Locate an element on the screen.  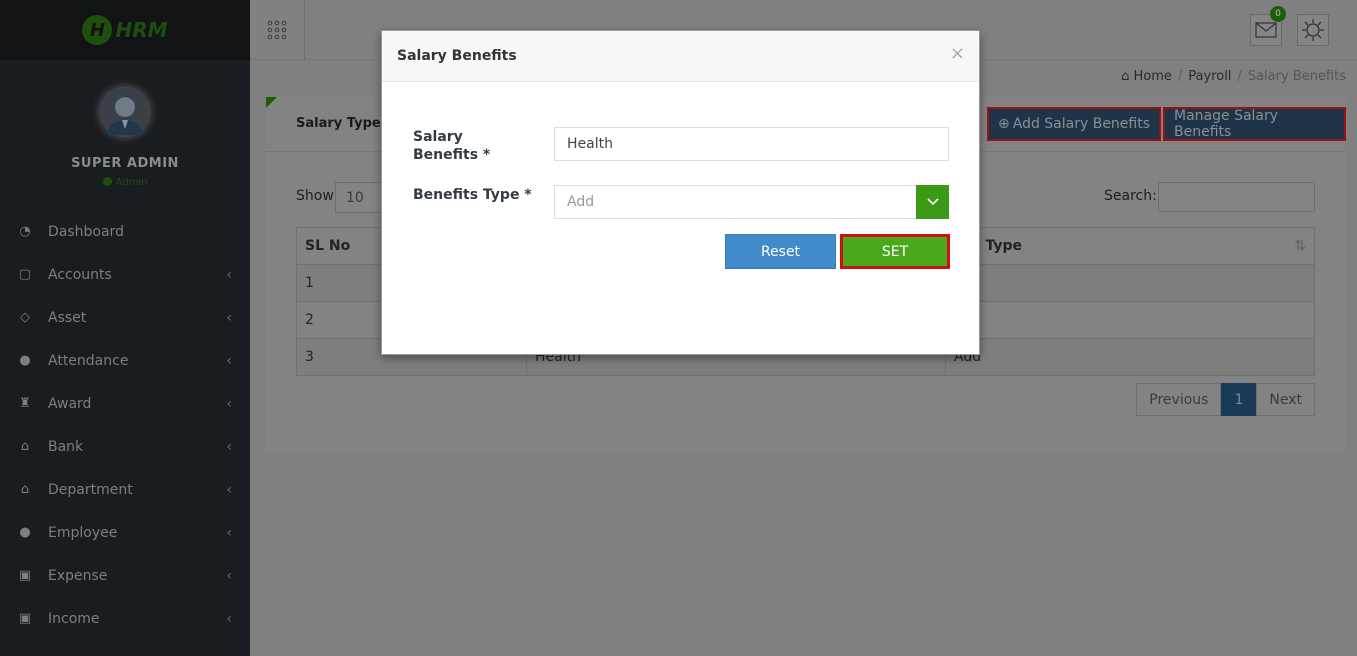
sidebar-item-accounts: ▢ Accounts ‹ is located at coordinates (125, 274).